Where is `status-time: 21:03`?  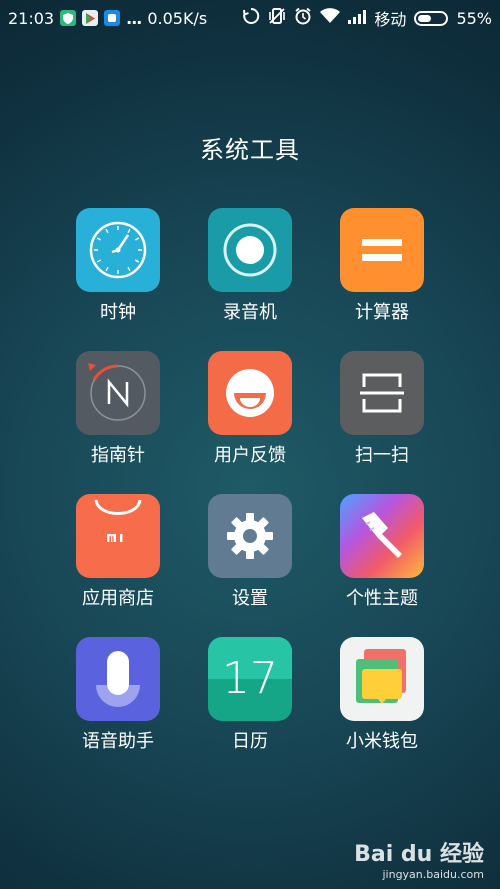 status-time: 21:03 is located at coordinates (31, 18).